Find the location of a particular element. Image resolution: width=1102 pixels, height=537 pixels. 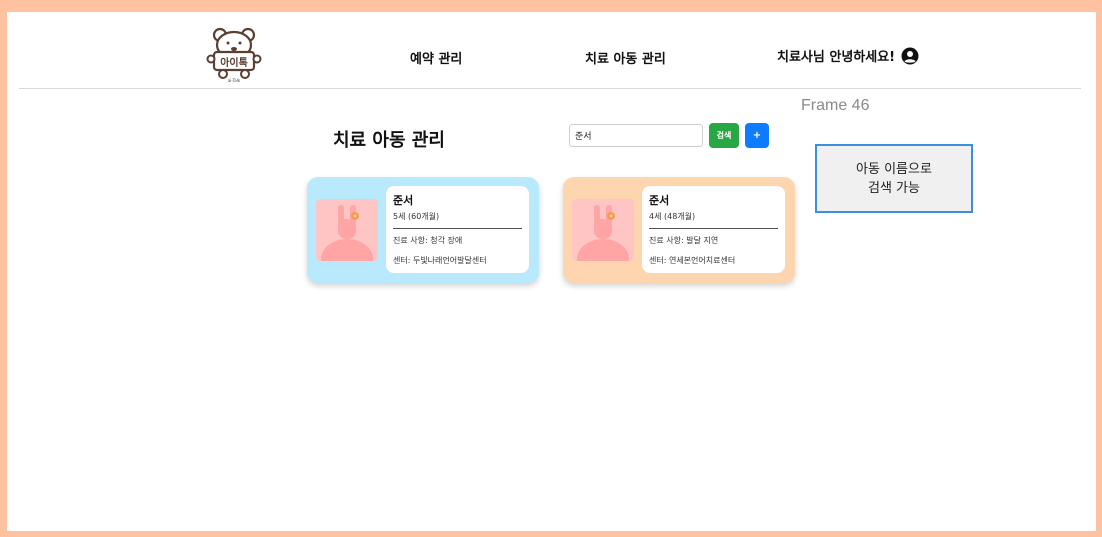

bear-logo-icon: 아이톡 ai-Talk is located at coordinates (234, 55).